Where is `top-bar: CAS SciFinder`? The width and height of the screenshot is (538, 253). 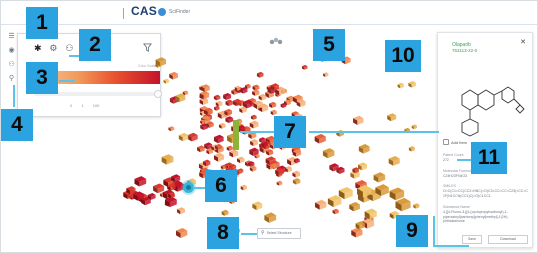 top-bar: CAS SciFinder is located at coordinates (269, 13).